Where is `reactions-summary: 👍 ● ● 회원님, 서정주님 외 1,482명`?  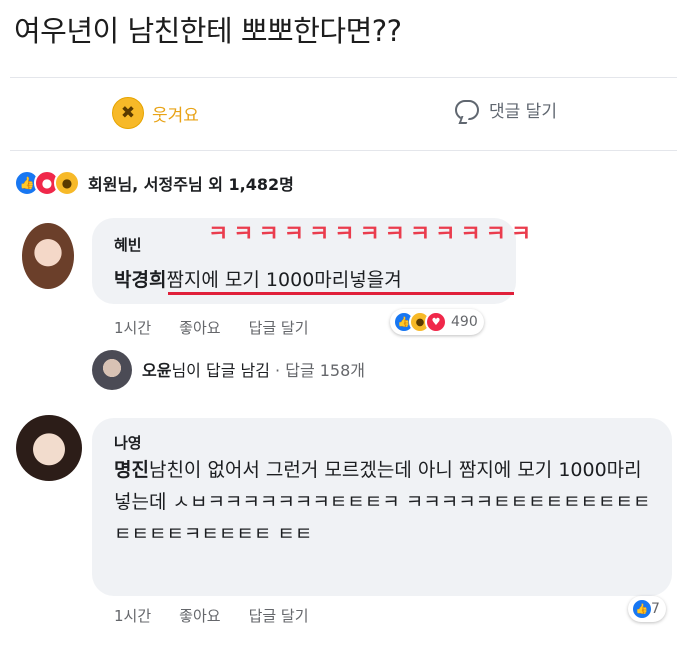
reactions-summary: 👍 ● ● 회원님, 서정주님 외 1,482명 is located at coordinates (154, 183).